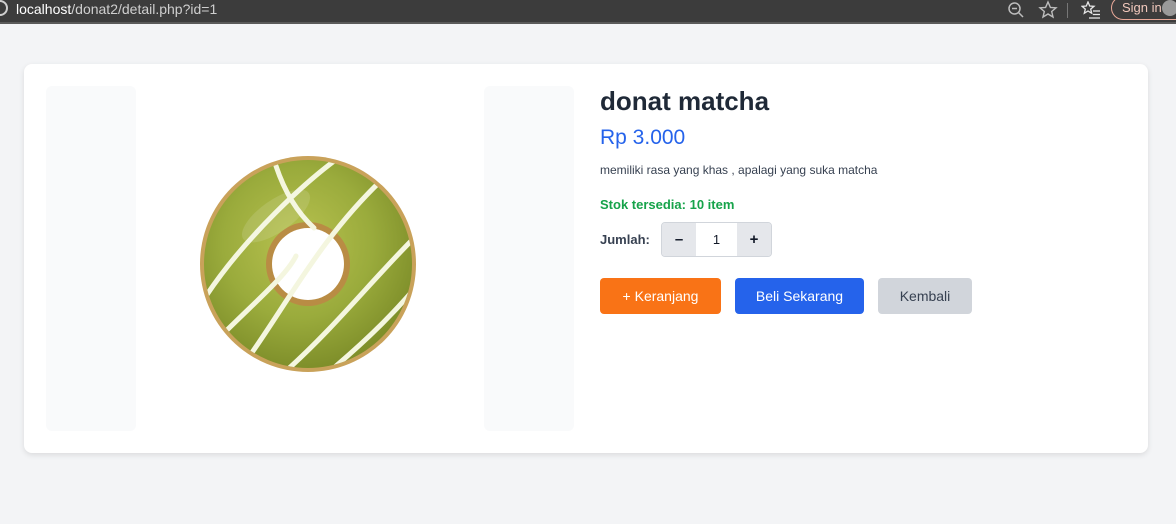 This screenshot has height=524, width=1176. Describe the element at coordinates (660, 296) in the screenshot. I see `add-to-cart-button: + Keranjang` at that location.